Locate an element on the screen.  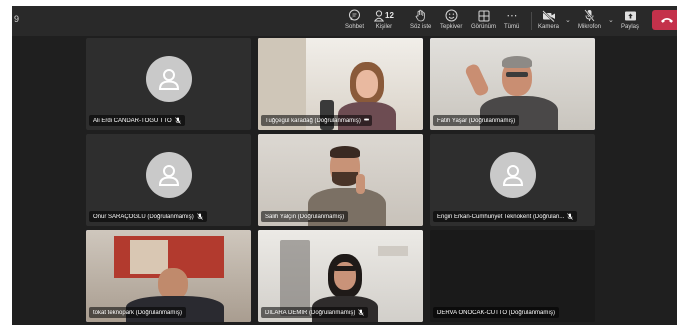
raise-hand-button: Söz iste is located at coordinates (420, 21).